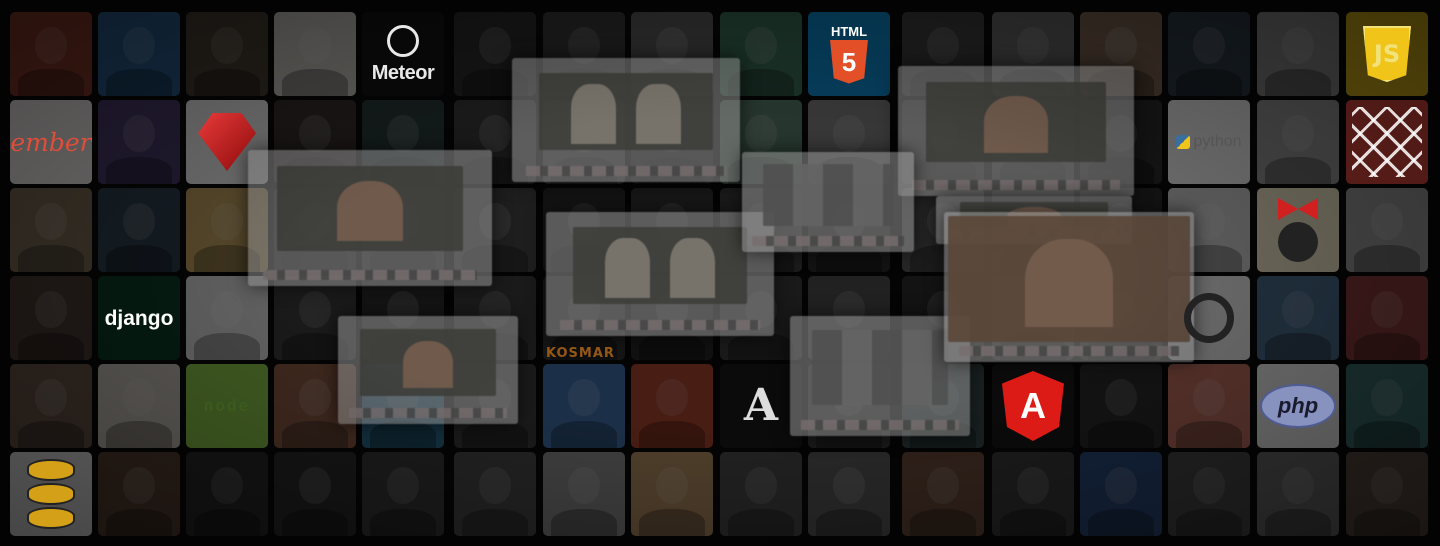 This screenshot has height=546, width=1440. I want to click on html5-icon: HTML 5, so click(849, 54).